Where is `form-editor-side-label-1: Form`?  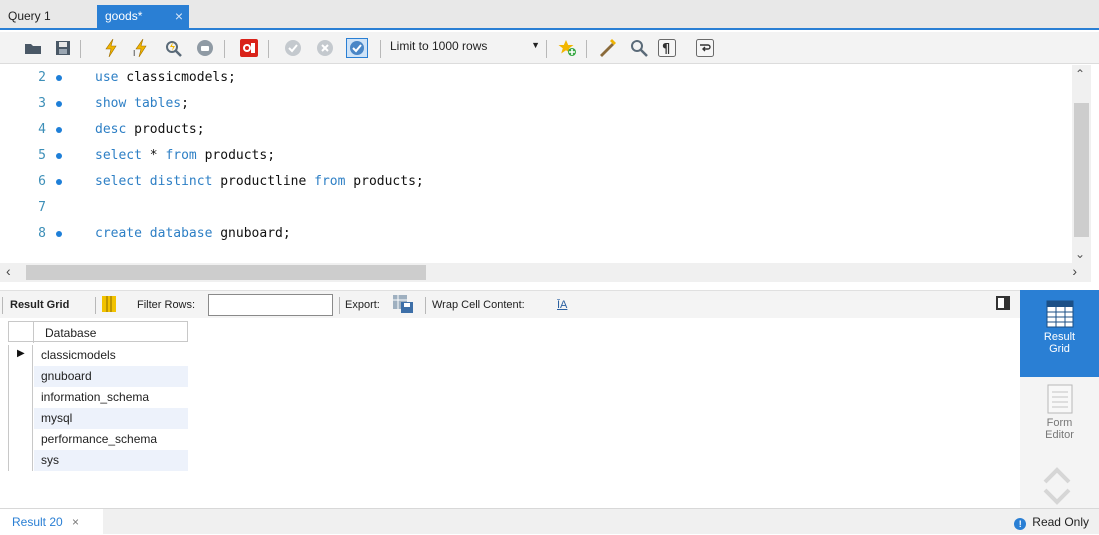 form-editor-side-label-1: Form is located at coordinates (1059, 423).